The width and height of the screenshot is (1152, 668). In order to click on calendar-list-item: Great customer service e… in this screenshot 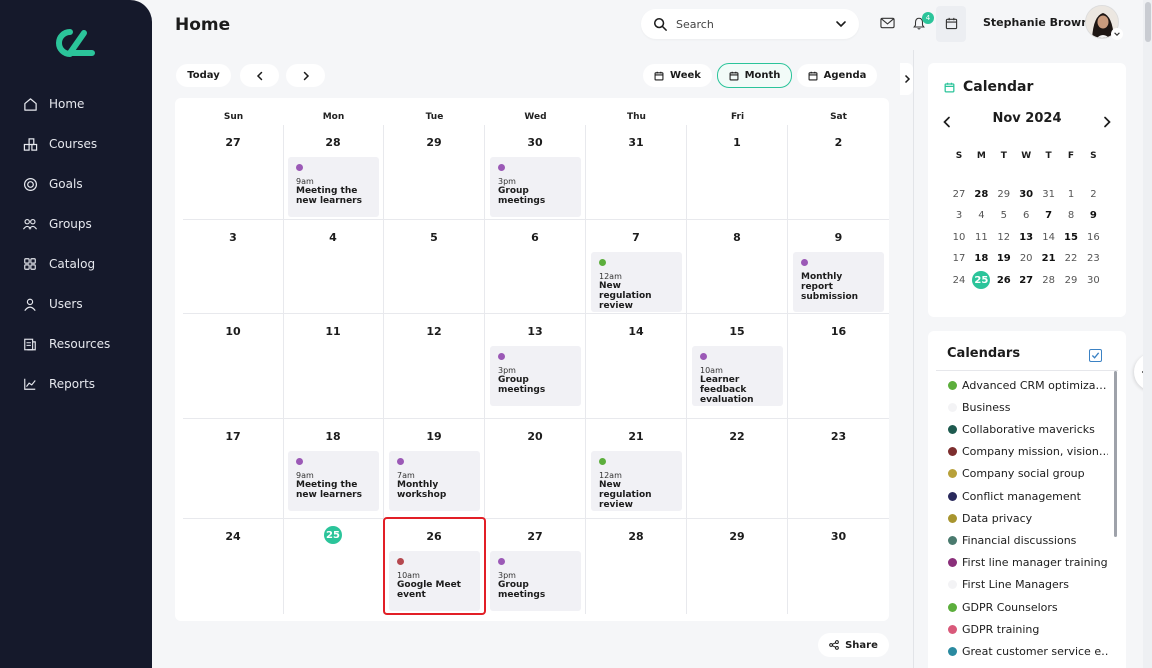, I will do `click(1028, 651)`.